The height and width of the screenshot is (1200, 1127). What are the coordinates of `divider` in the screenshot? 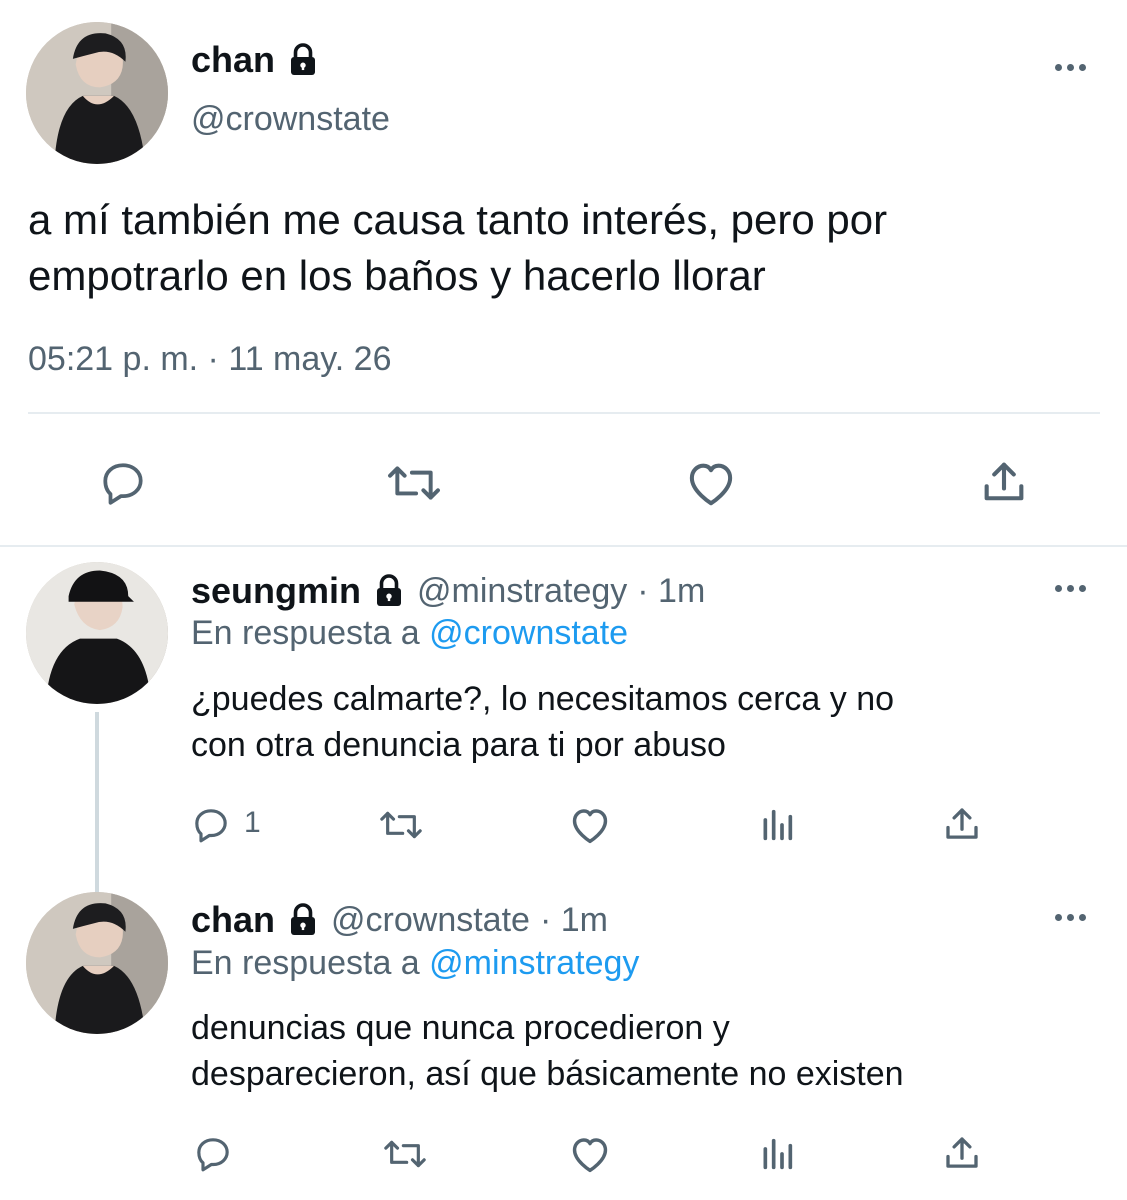 It's located at (564, 413).